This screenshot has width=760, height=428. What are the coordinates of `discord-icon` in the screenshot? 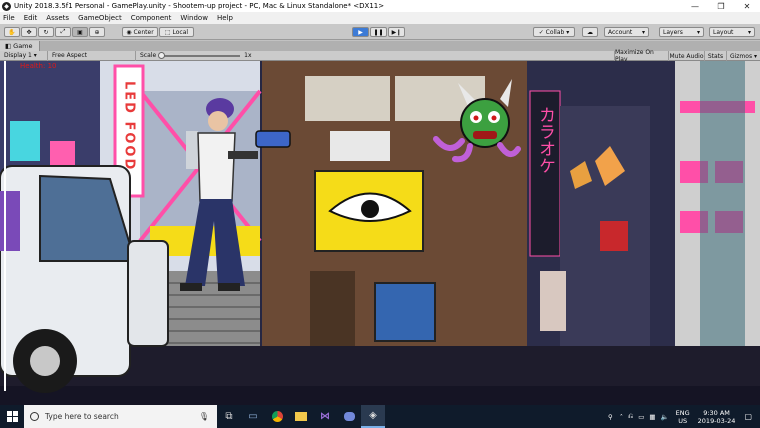 It's located at (349, 416).